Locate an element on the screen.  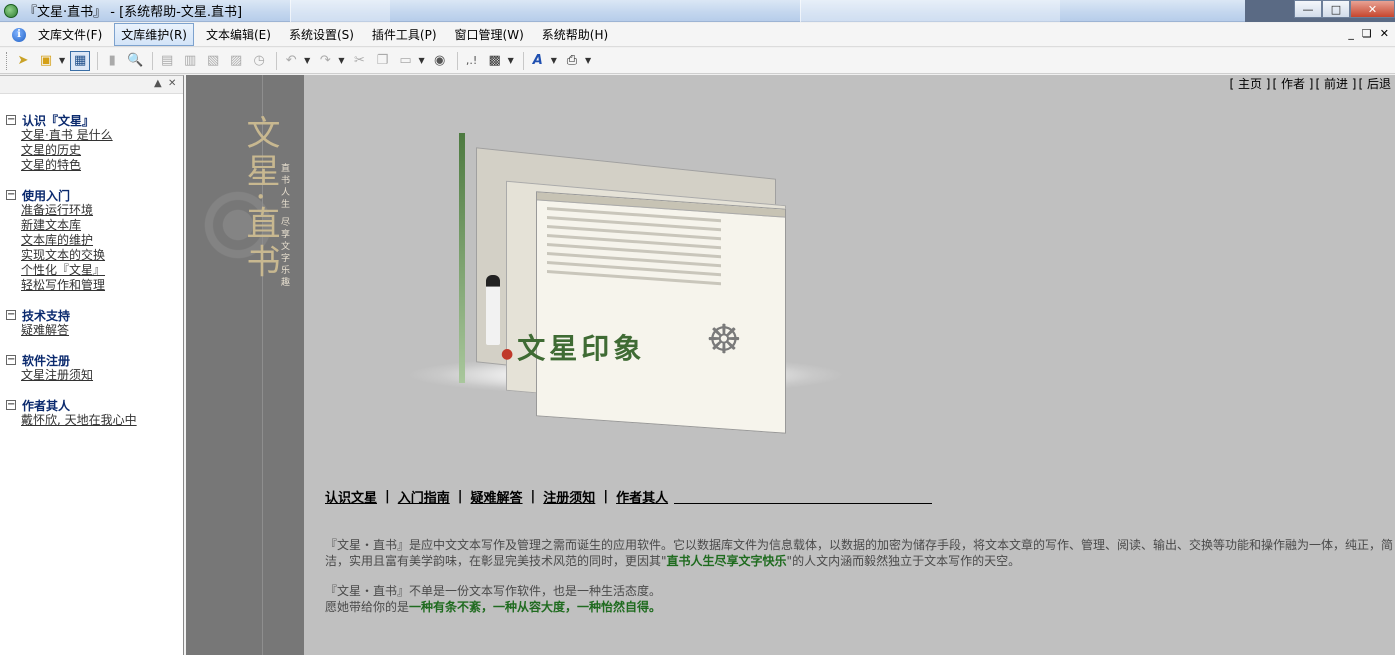
person-figure-icon is located at coordinates (493, 310).